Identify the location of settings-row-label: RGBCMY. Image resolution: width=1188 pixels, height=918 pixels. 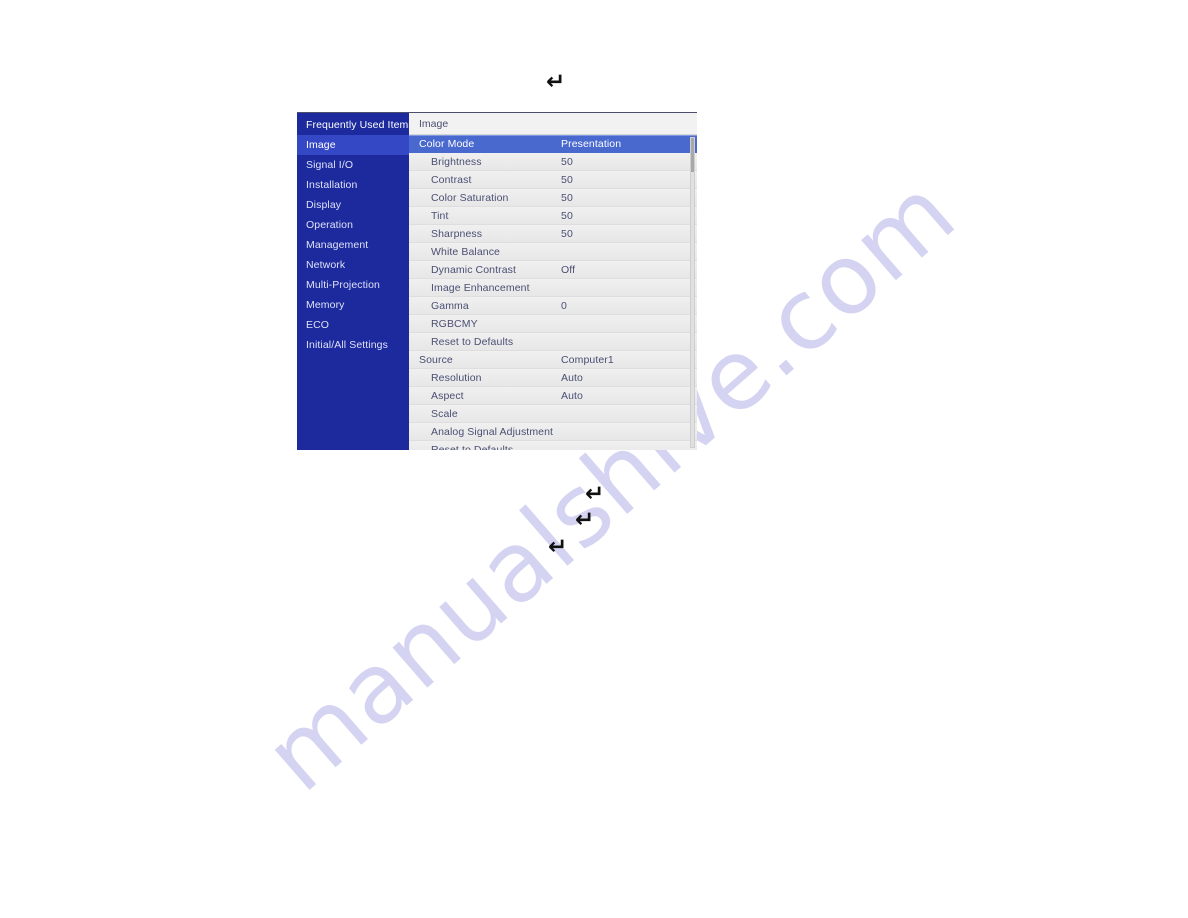
(454, 323).